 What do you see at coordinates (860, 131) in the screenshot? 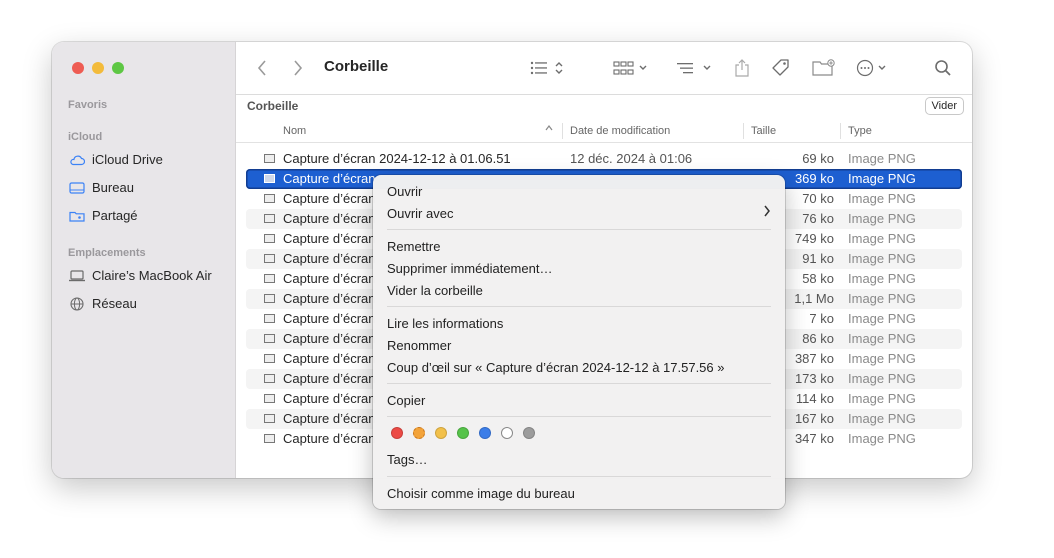
I see `column-type: Type` at bounding box center [860, 131].